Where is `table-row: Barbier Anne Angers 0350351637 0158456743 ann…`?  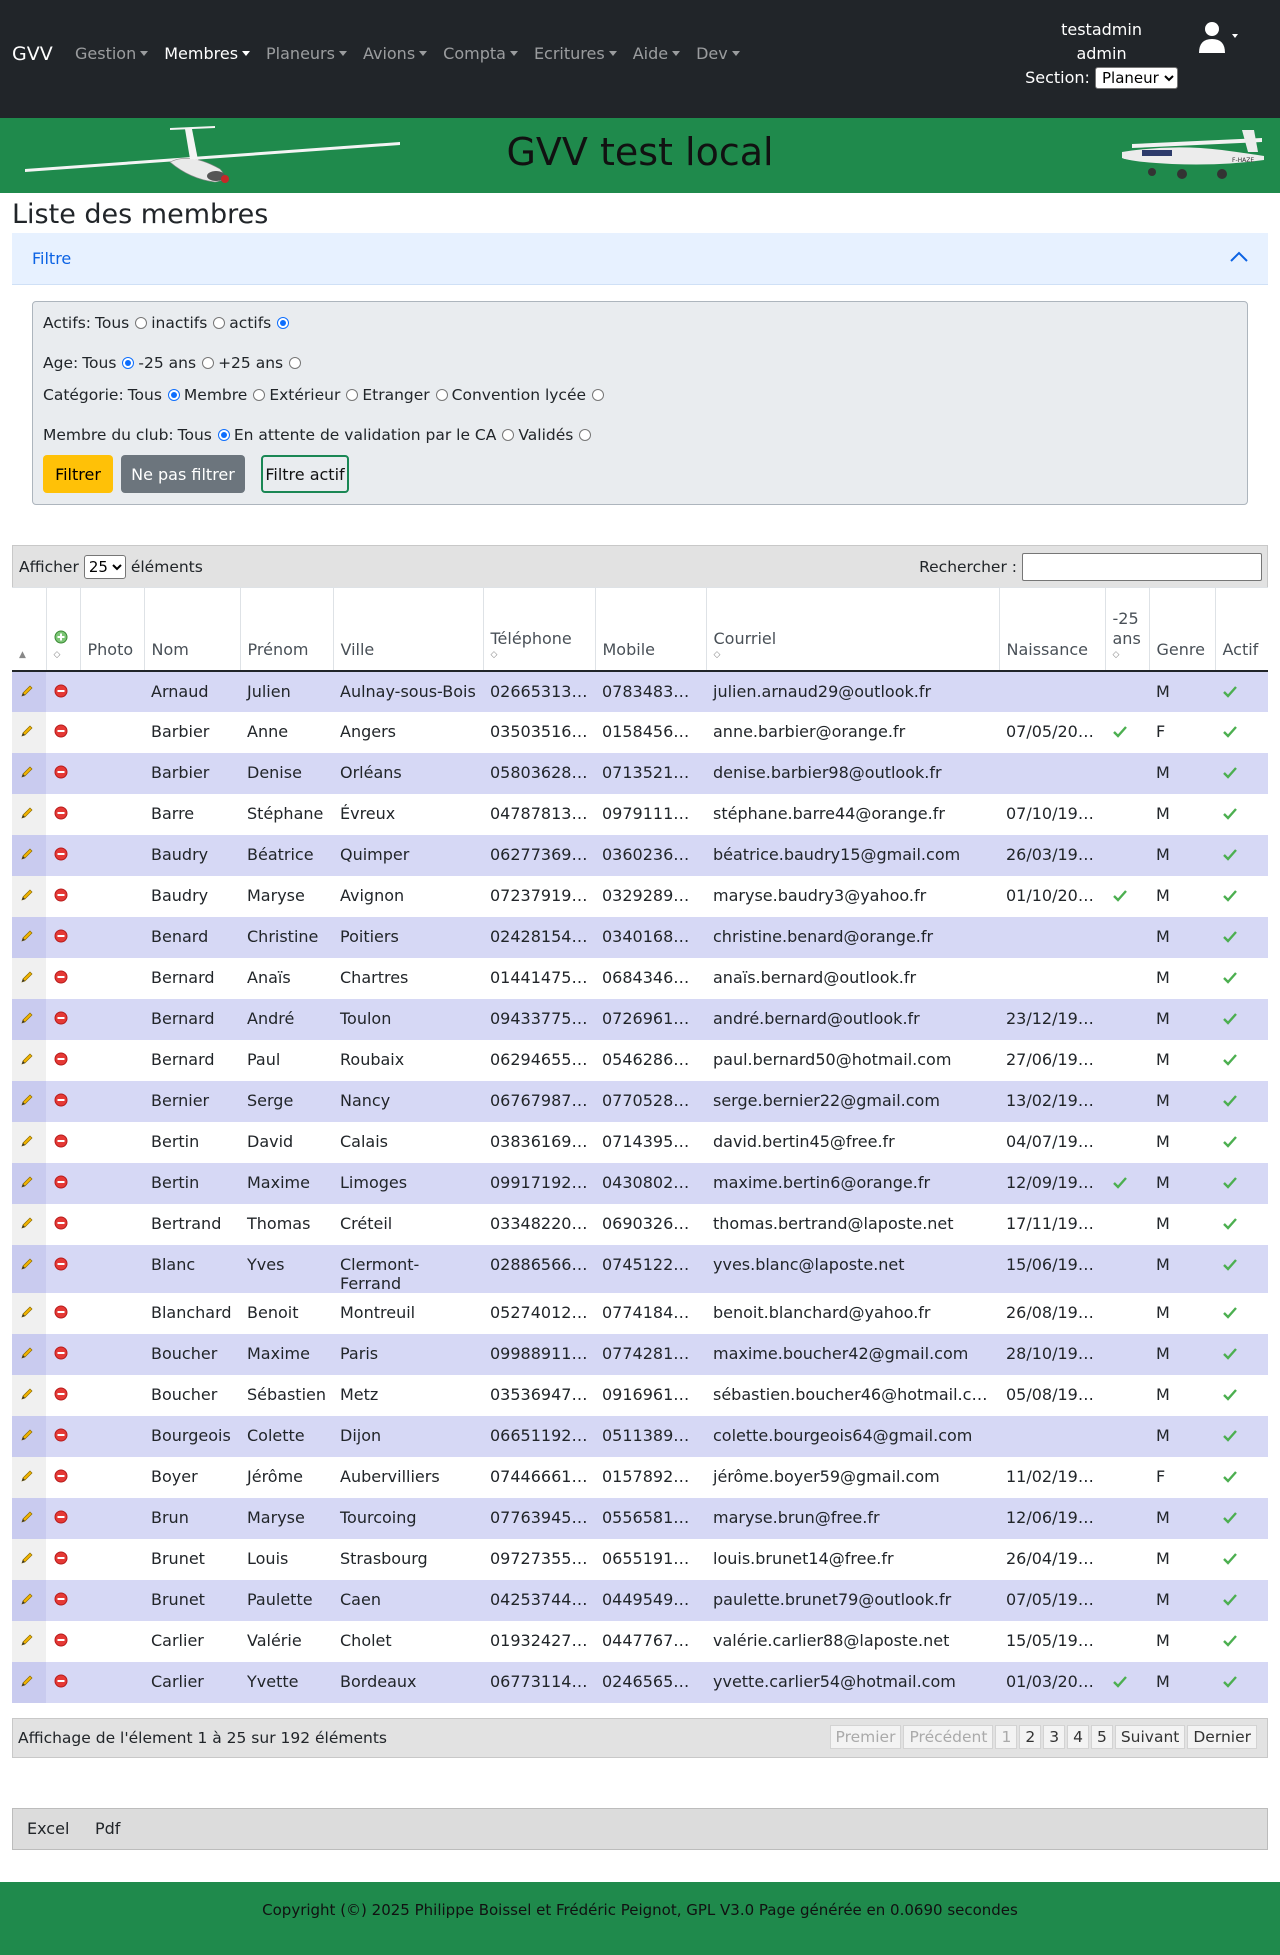 table-row: Barbier Anne Angers 0350351637 0158456743 ann… is located at coordinates (640, 732).